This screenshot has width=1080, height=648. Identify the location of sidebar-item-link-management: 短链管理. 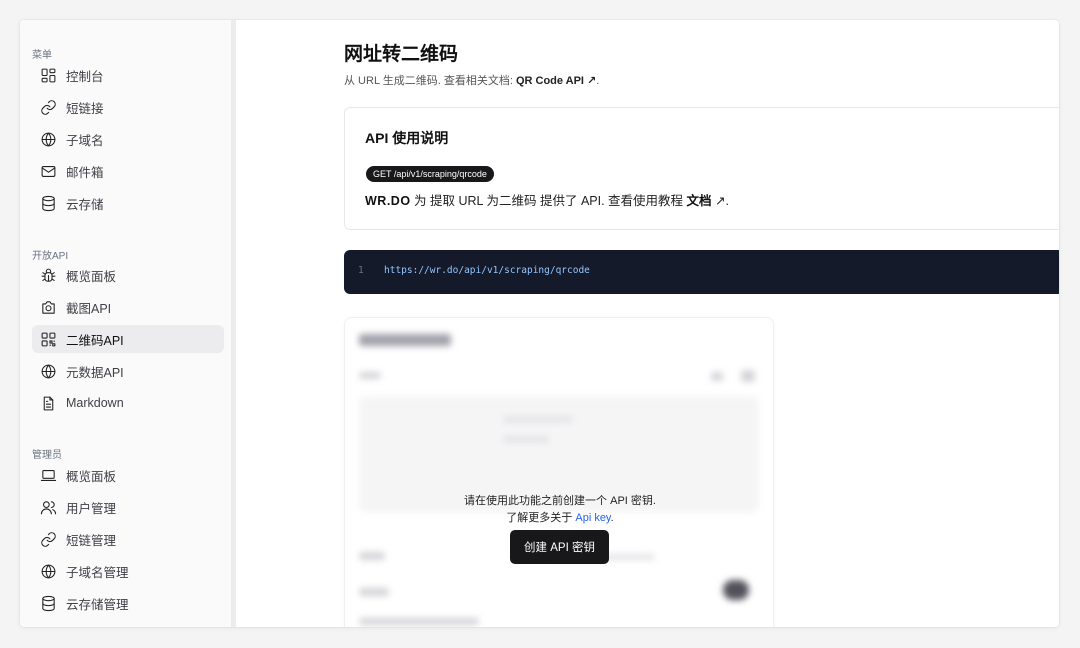
(128, 539).